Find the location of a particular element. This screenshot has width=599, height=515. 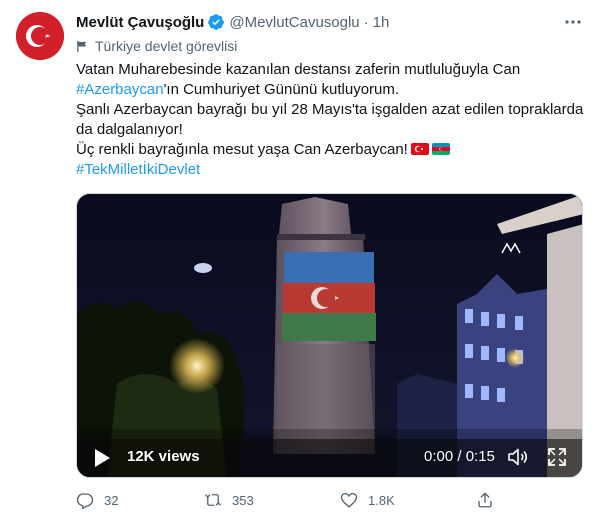

reply-button: 32 is located at coordinates (97, 500).